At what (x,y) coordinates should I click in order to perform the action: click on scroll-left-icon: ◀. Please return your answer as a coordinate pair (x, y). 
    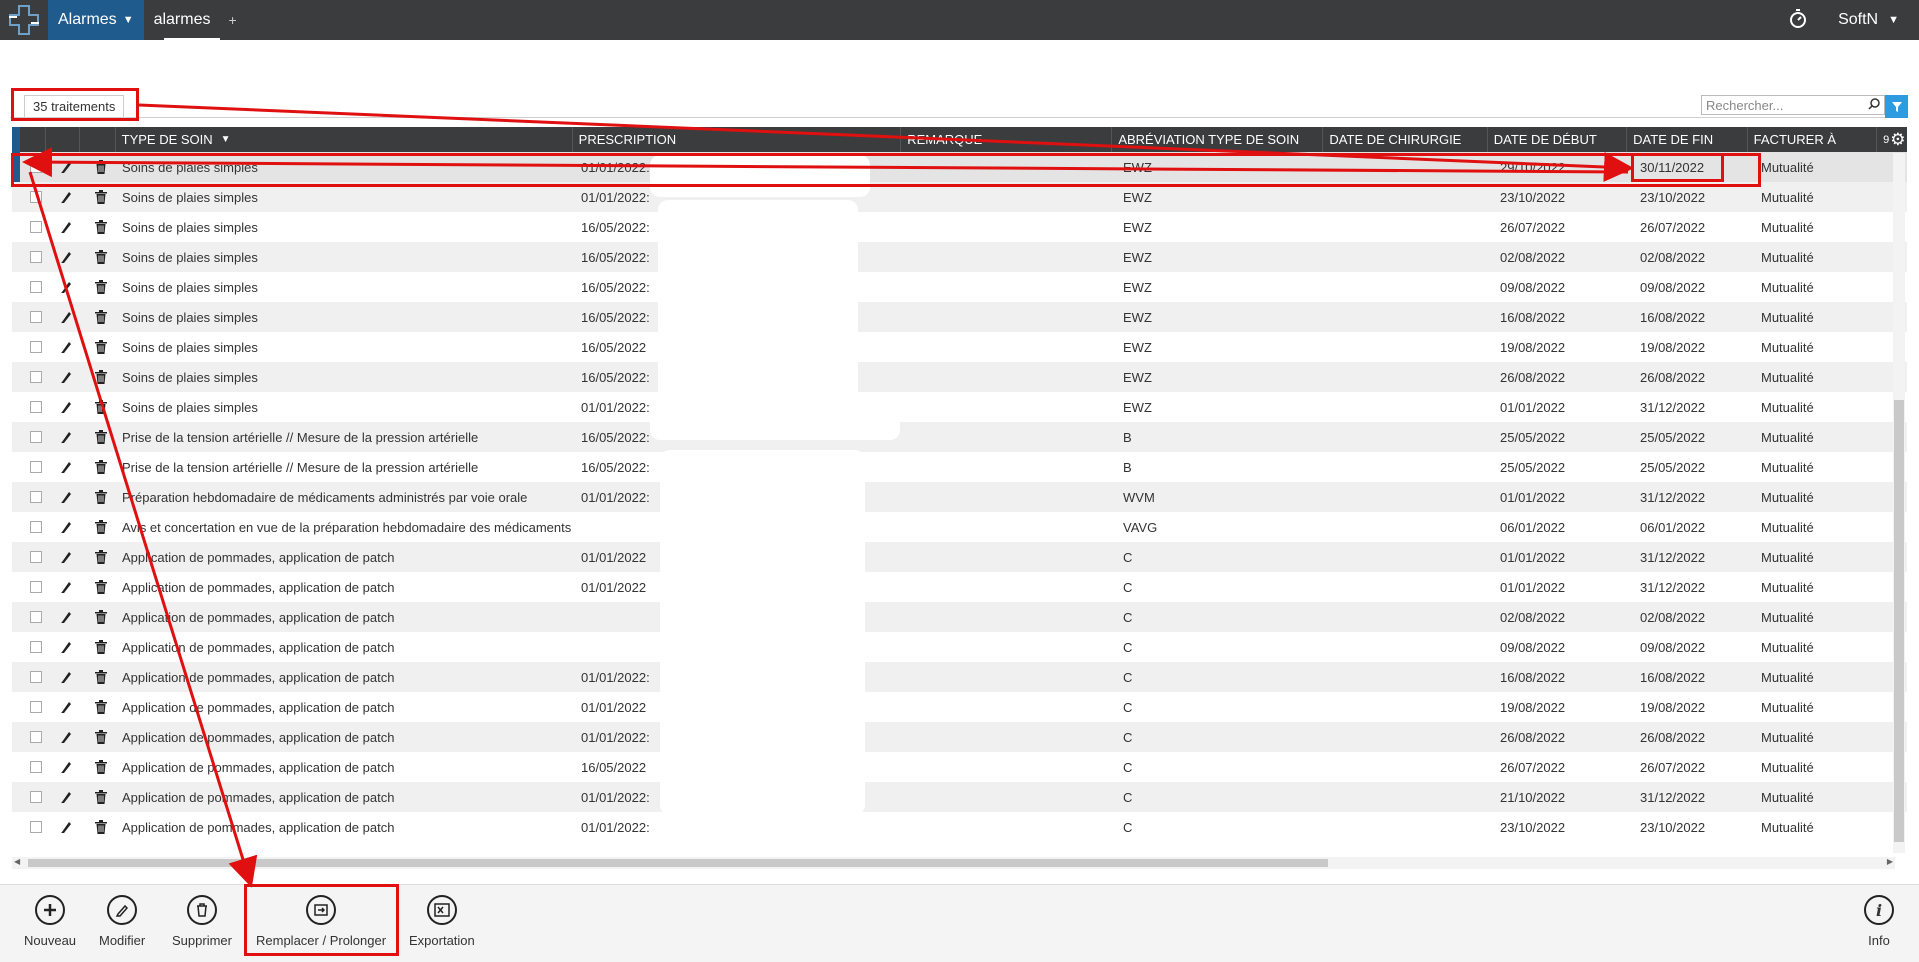
    Looking at the image, I should click on (17, 861).